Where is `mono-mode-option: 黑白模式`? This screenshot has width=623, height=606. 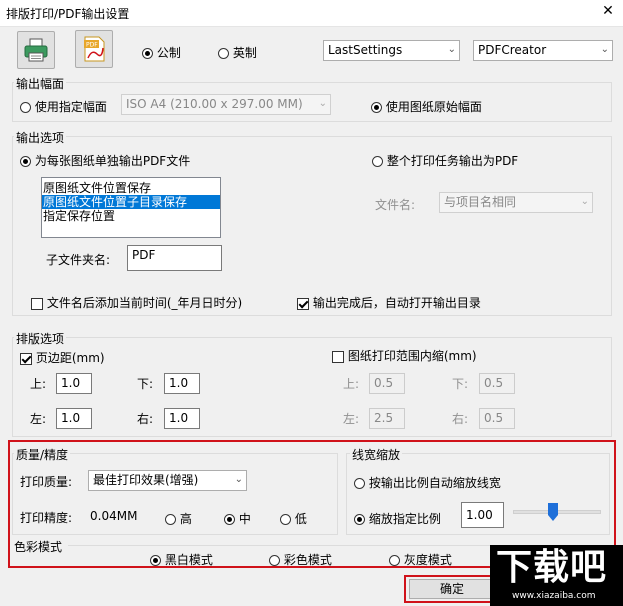
mono-mode-option: 黑白模式 is located at coordinates (181, 559).